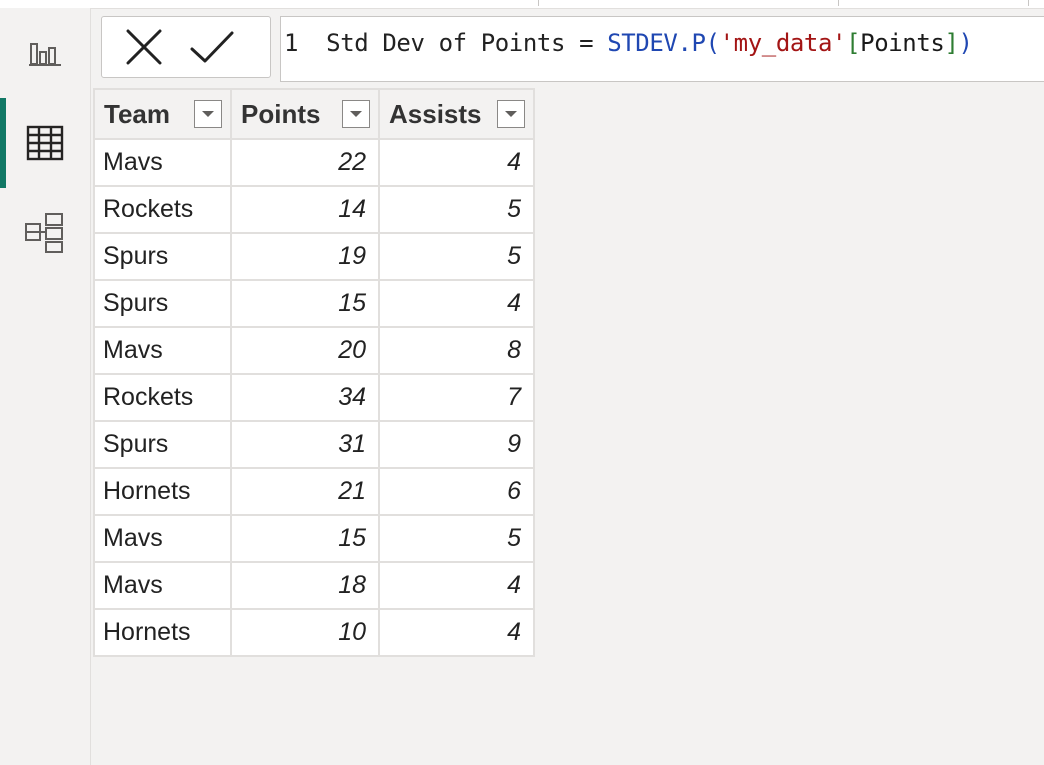  What do you see at coordinates (305, 162) in the screenshot?
I see `cell-points: 22` at bounding box center [305, 162].